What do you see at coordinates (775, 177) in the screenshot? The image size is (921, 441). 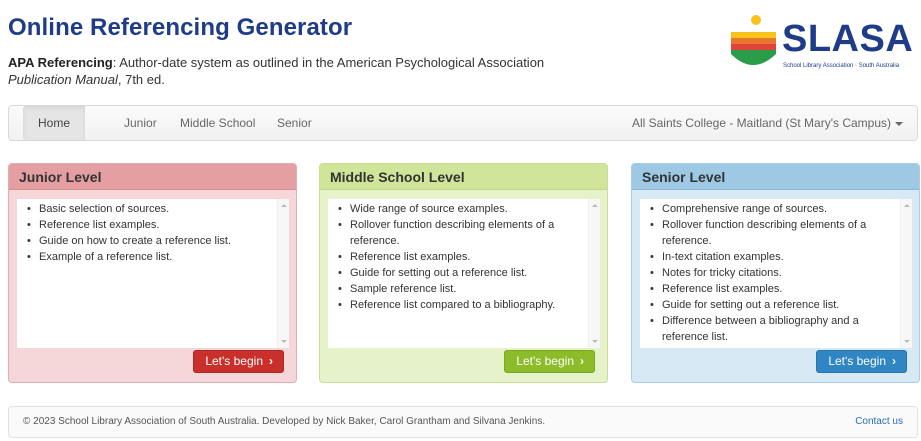 I see `panel-title: Senior Level` at bounding box center [775, 177].